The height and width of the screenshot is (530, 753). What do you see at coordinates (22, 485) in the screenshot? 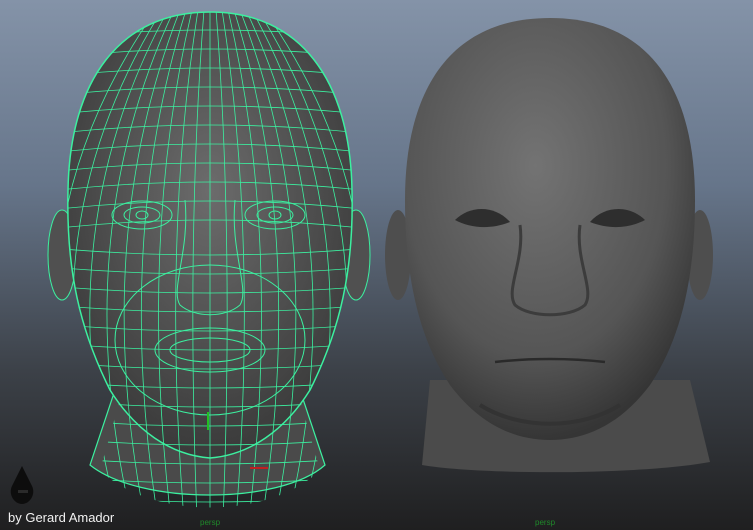
I see `logo-icon` at bounding box center [22, 485].